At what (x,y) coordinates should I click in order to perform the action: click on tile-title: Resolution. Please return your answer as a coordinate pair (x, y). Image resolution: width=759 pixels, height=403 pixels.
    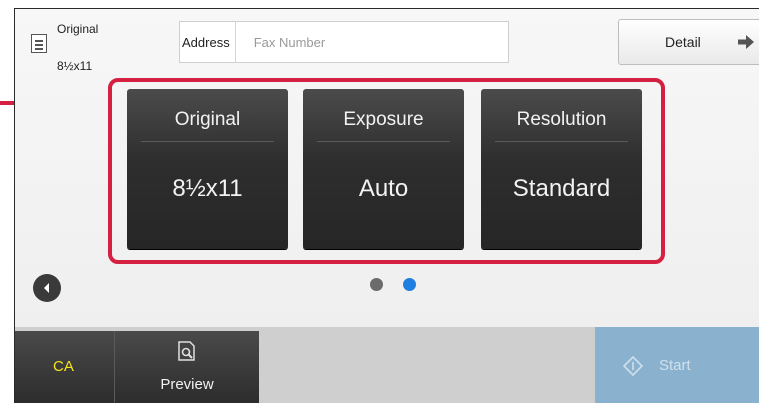
    Looking at the image, I should click on (561, 119).